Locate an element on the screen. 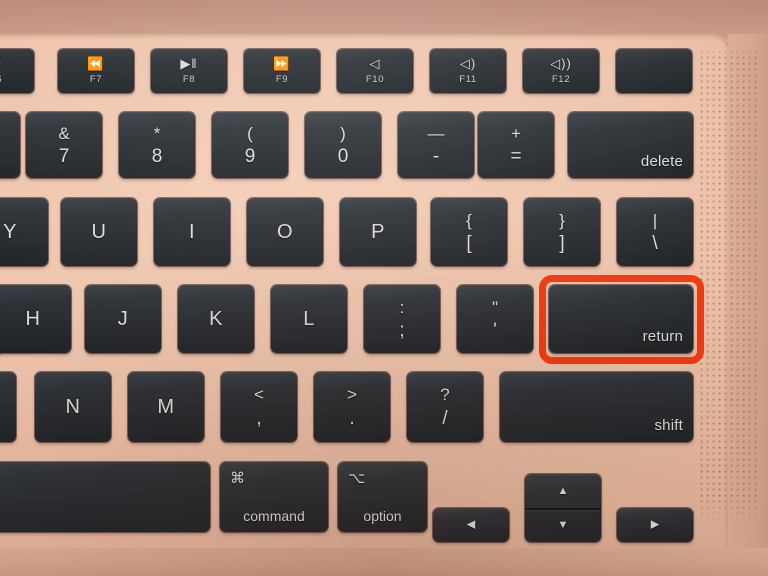 The height and width of the screenshot is (576, 768). key-command-label: command is located at coordinates (274, 516).